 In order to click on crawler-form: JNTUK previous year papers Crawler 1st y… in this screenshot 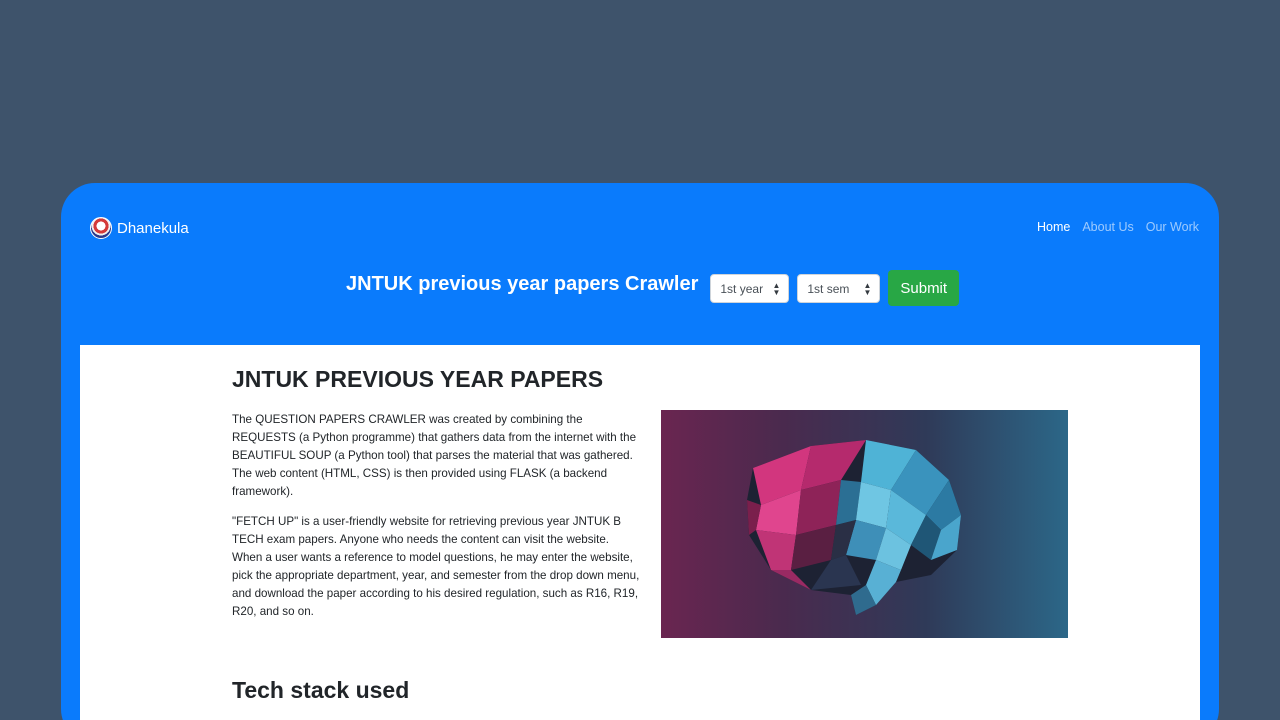, I will do `click(653, 288)`.